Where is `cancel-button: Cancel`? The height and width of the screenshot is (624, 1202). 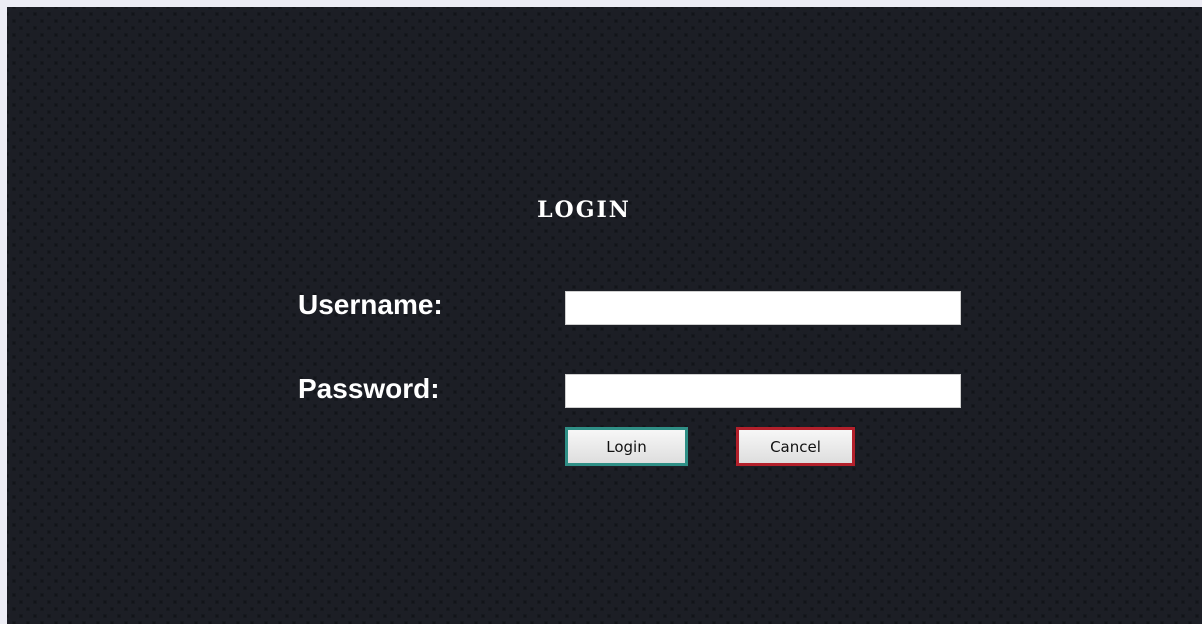 cancel-button: Cancel is located at coordinates (795, 446).